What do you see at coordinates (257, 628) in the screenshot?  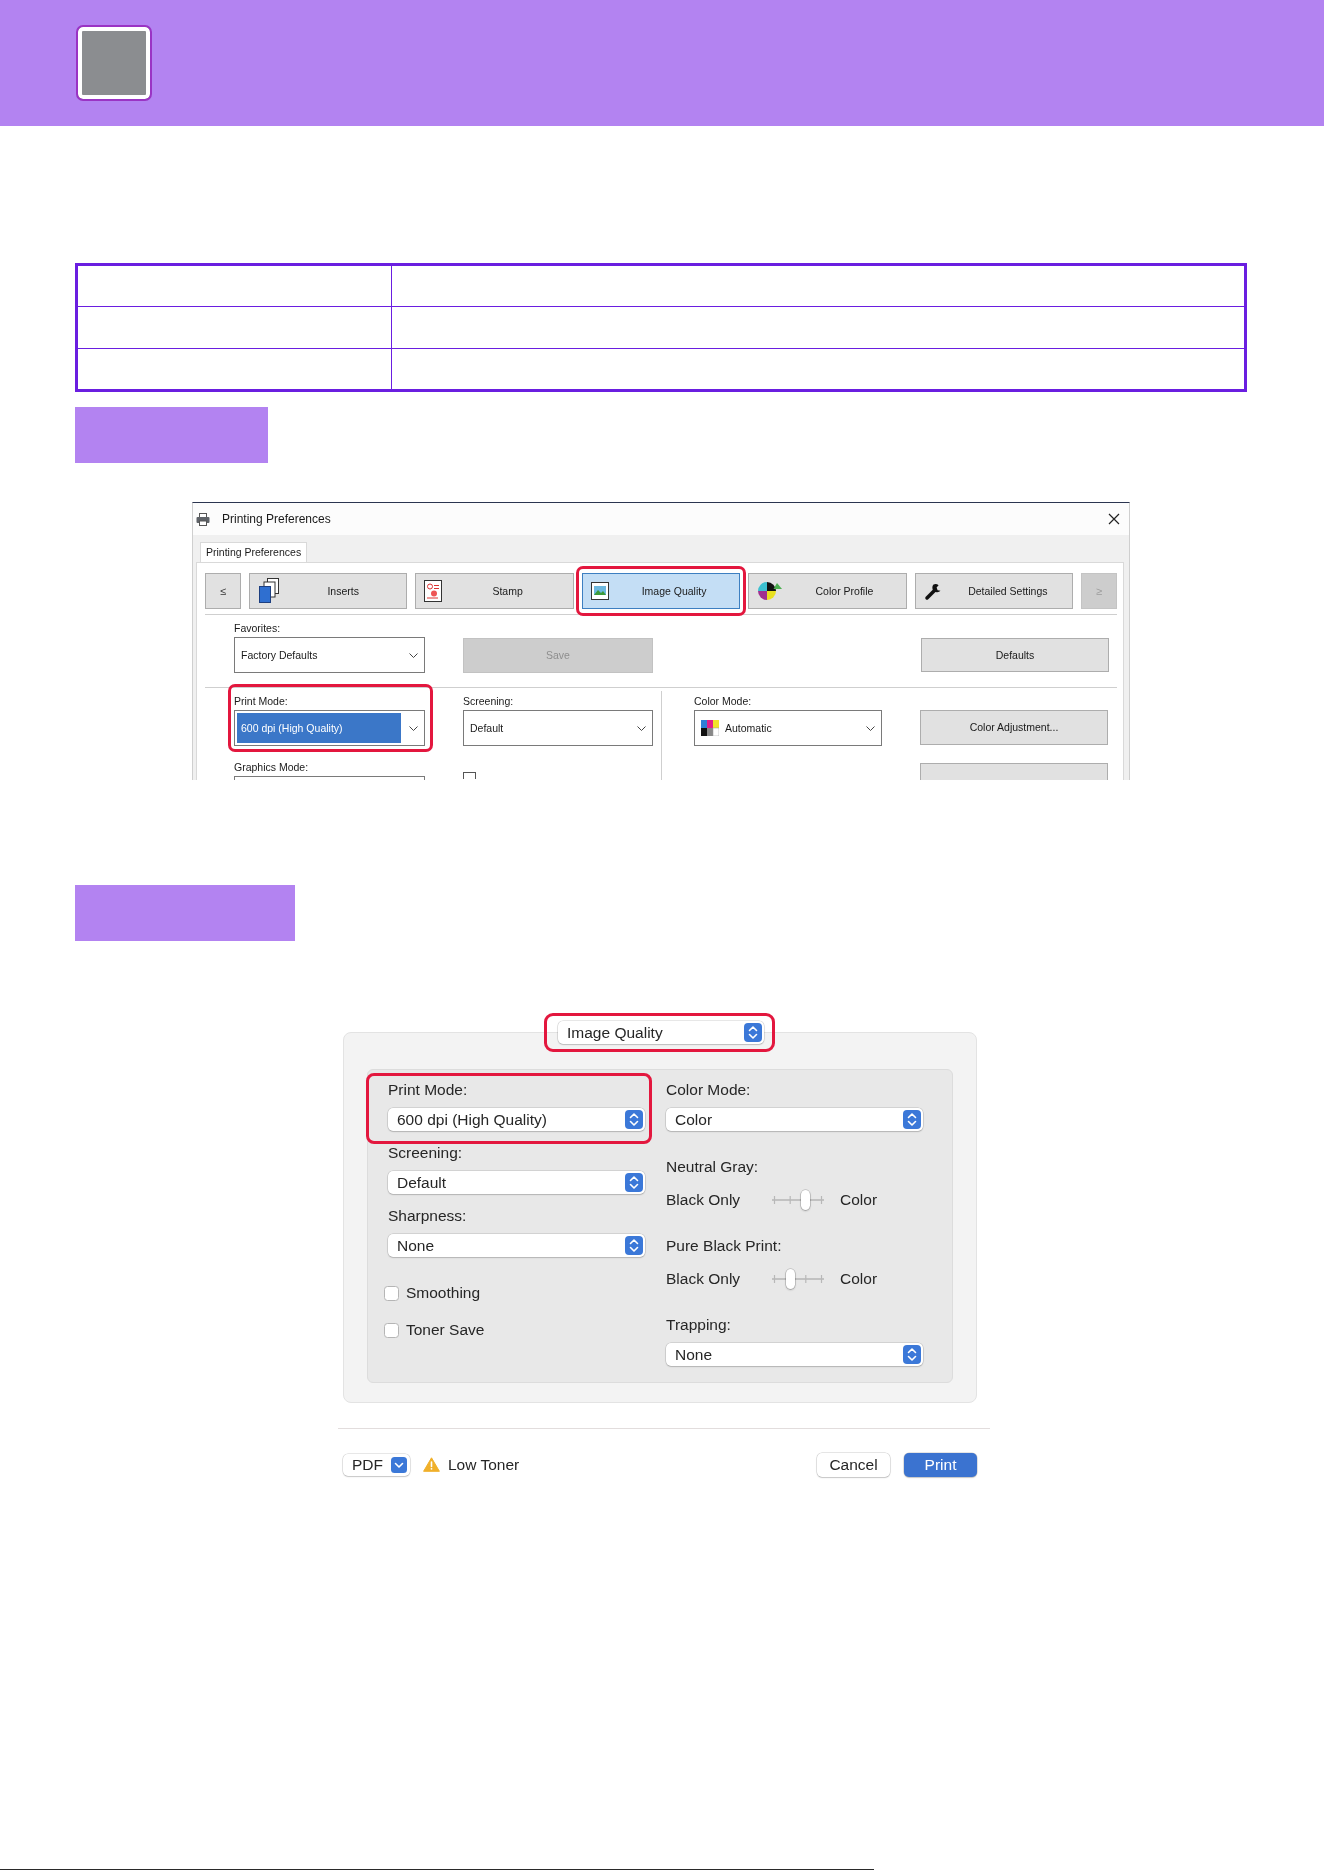 I see `field-label: Favorites:` at bounding box center [257, 628].